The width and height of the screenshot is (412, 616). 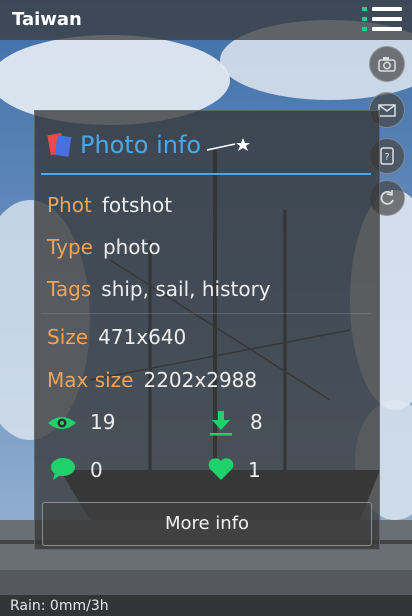 What do you see at coordinates (47, 19) in the screenshot?
I see `location-title: Taiwan` at bounding box center [47, 19].